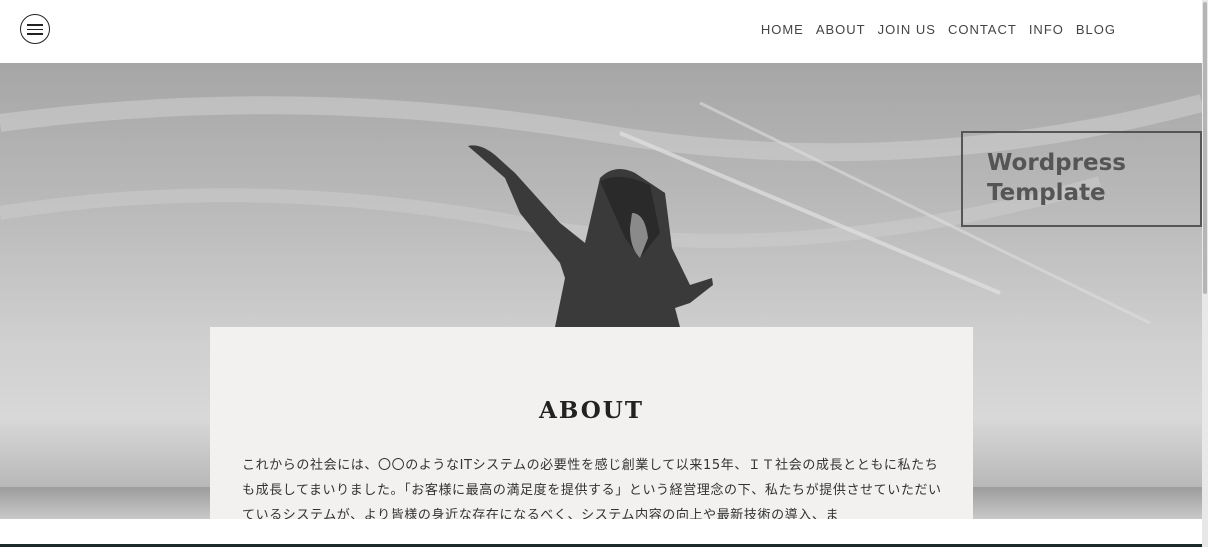 The width and height of the screenshot is (1208, 547). I want to click on nav-about: ABOUT, so click(841, 29).